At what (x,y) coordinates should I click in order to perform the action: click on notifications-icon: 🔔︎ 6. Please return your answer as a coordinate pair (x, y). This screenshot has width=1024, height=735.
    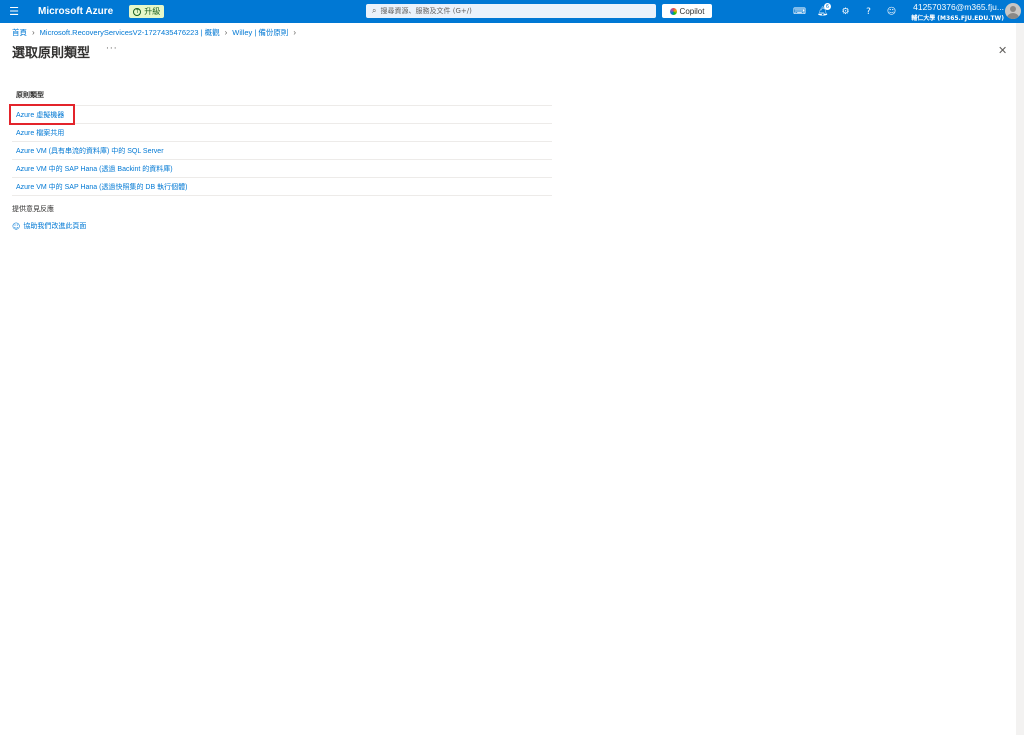
    Looking at the image, I should click on (822, 11).